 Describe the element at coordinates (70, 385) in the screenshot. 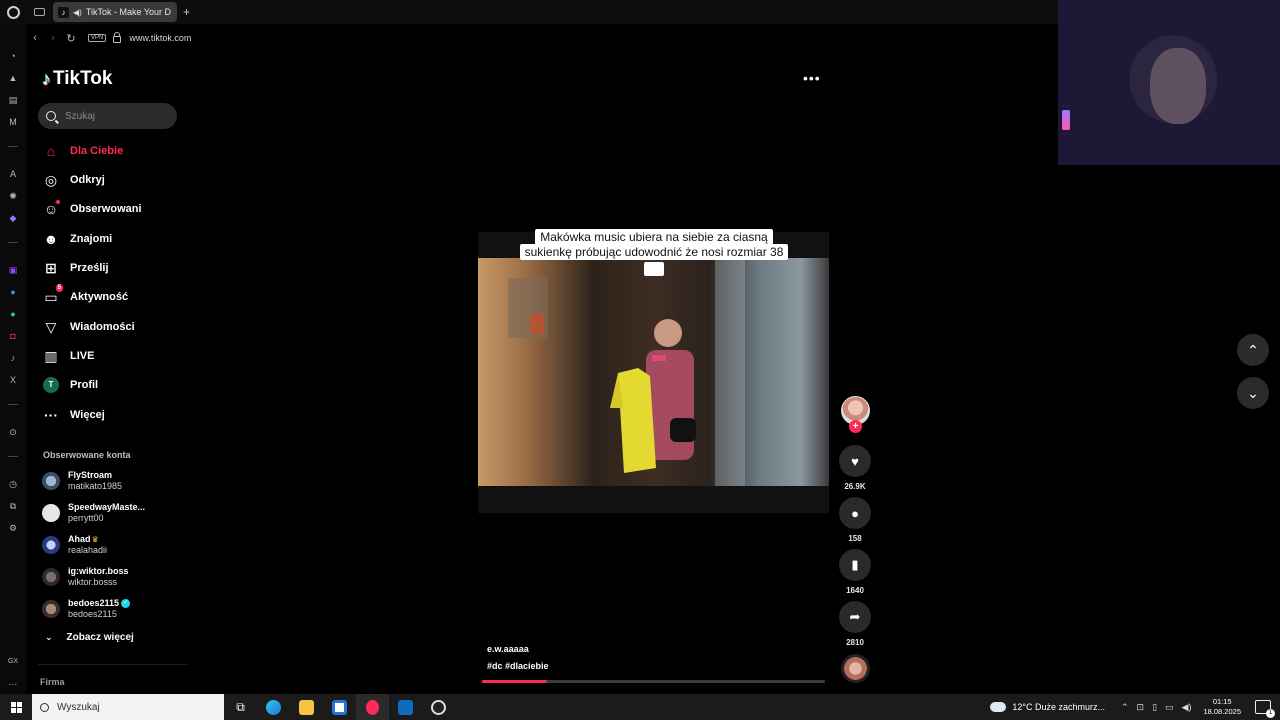

I see `nav-profil: T Profil` at that location.